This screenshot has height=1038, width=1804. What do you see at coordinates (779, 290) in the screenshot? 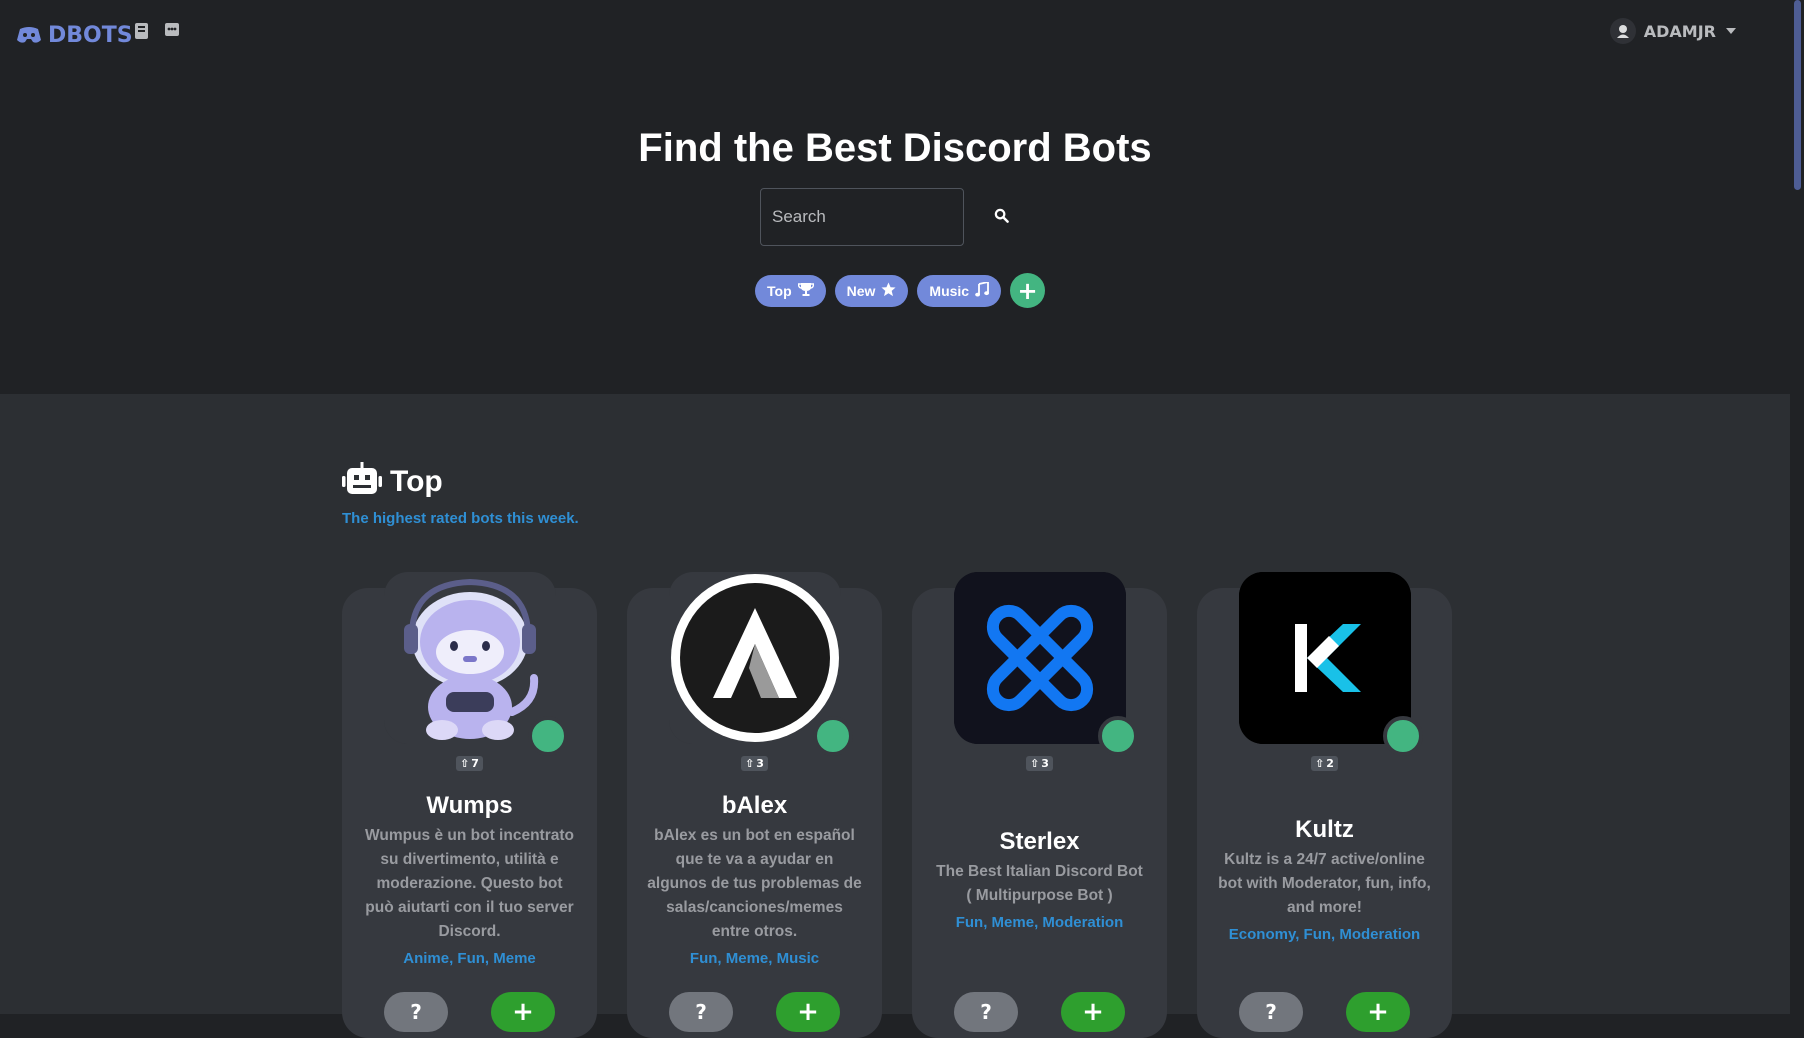
I see `chip-label: Top` at bounding box center [779, 290].